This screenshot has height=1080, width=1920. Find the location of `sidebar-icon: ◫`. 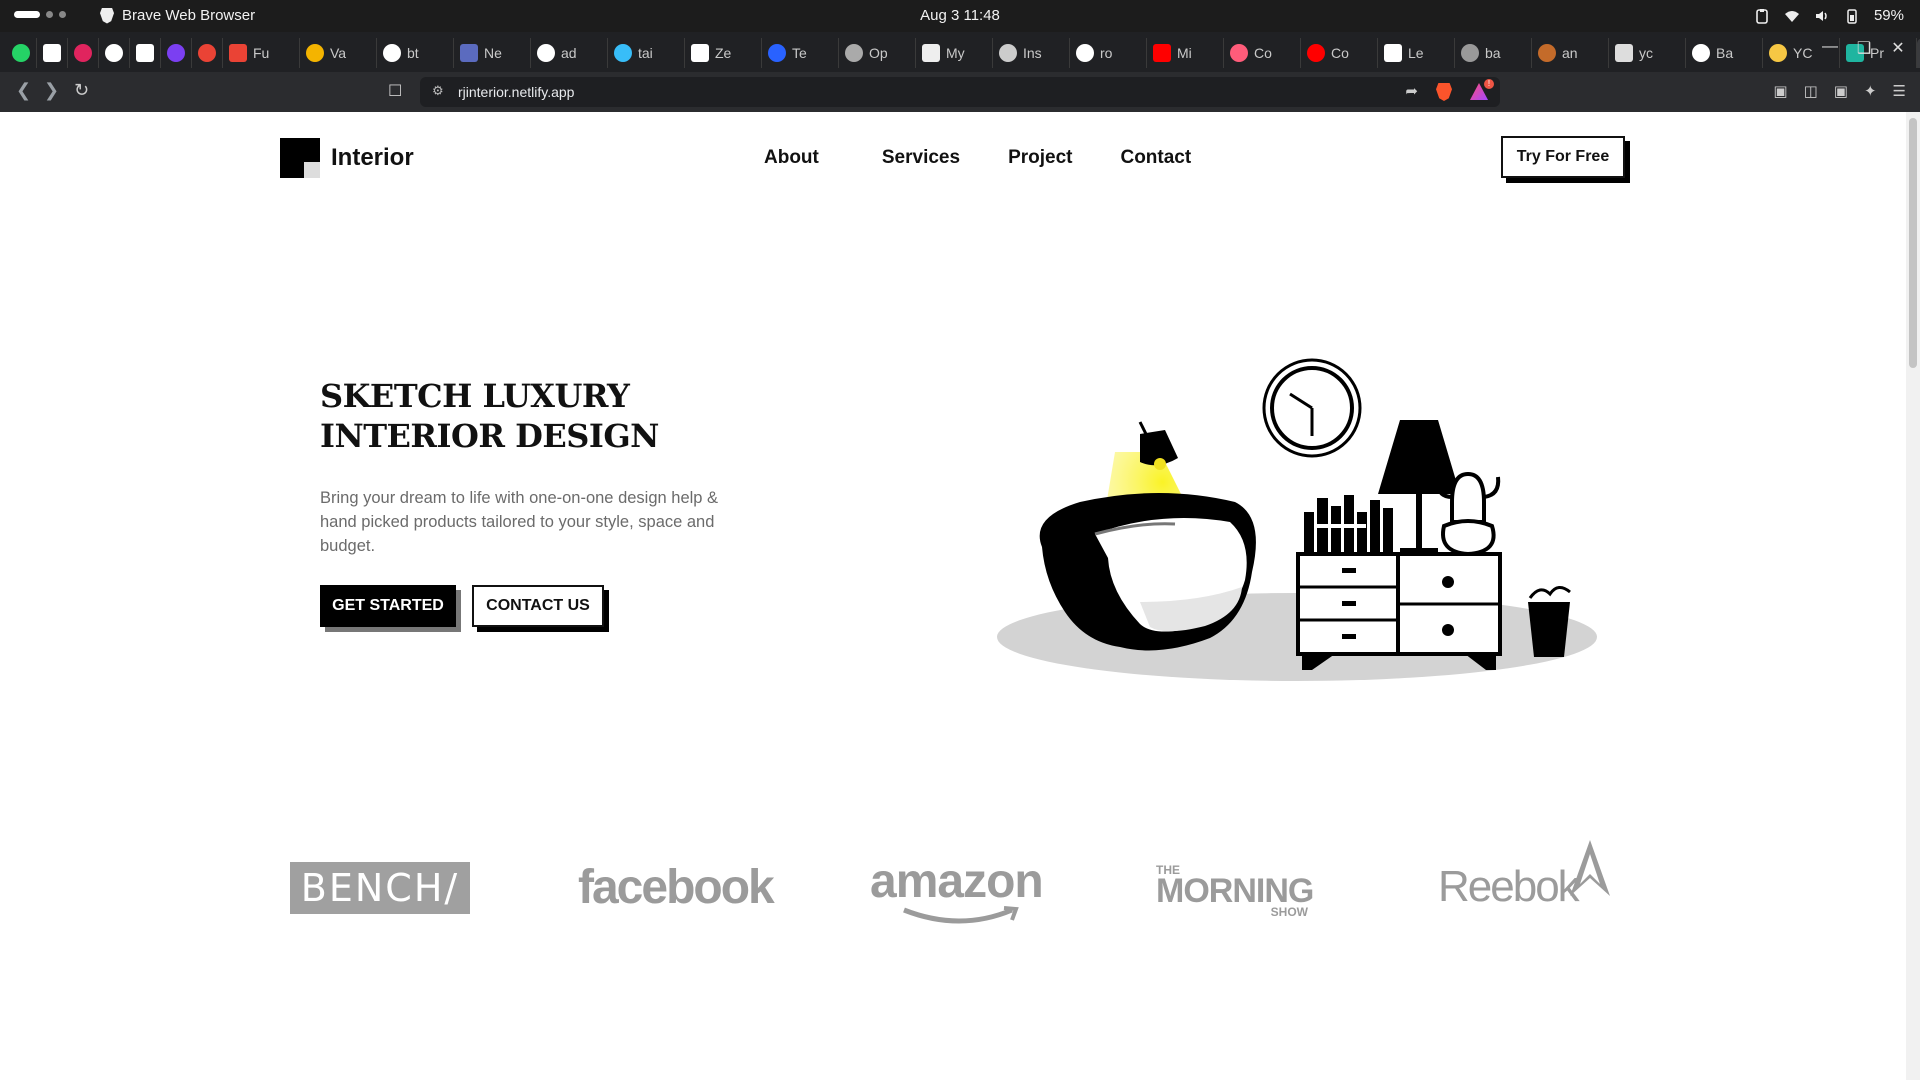

sidebar-icon: ◫ is located at coordinates (1811, 91).